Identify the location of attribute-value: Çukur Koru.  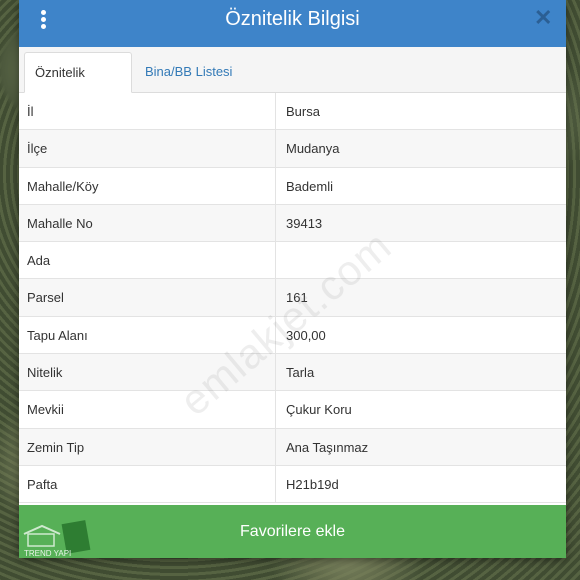
(319, 410).